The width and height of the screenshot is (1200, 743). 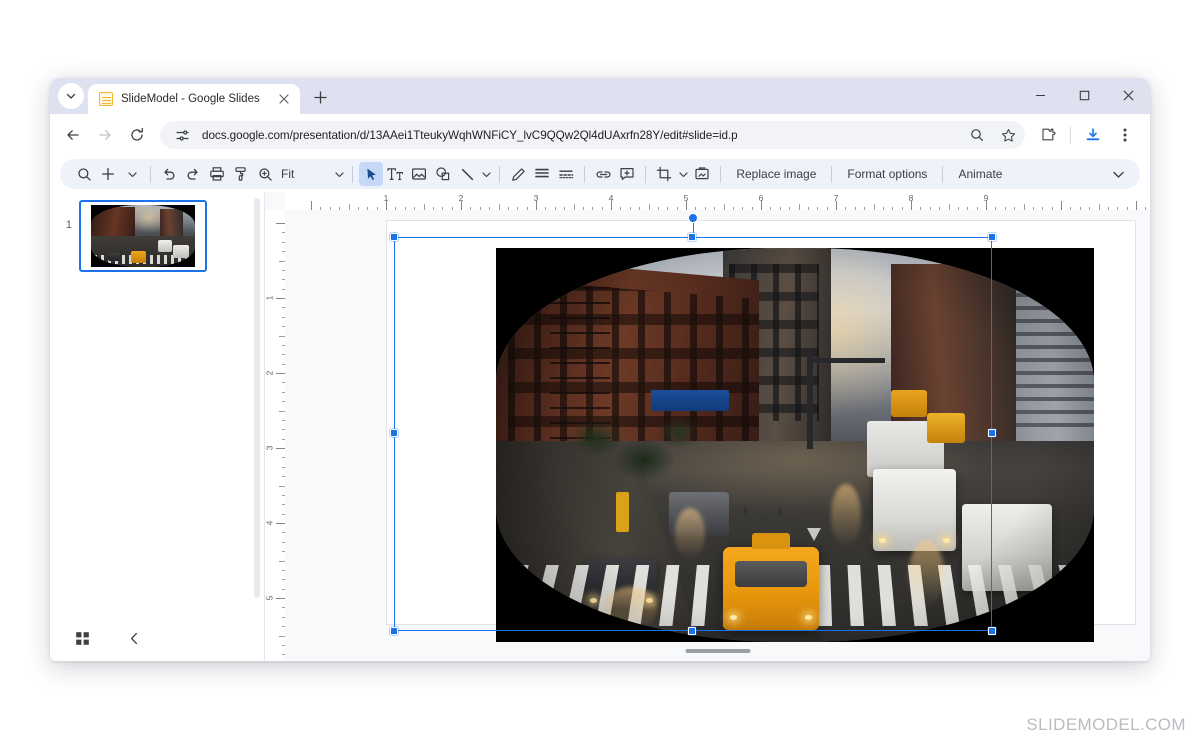 What do you see at coordinates (627, 174) in the screenshot?
I see `add-comment-icon` at bounding box center [627, 174].